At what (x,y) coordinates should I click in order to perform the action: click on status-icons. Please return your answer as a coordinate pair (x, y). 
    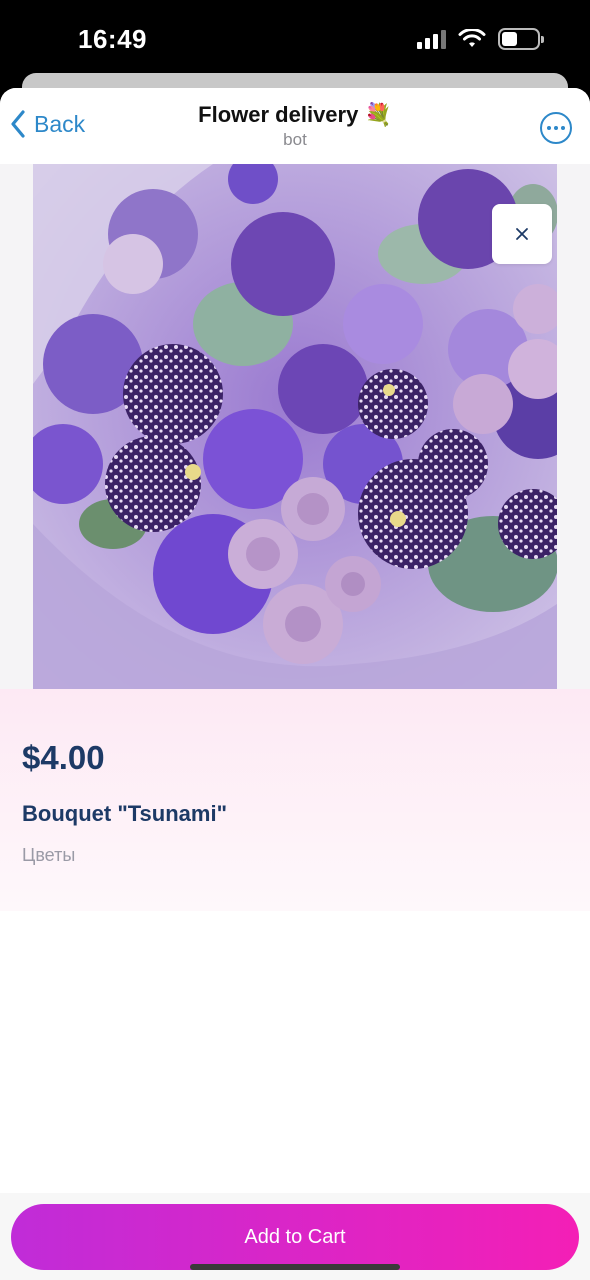
    Looking at the image, I should click on (480, 39).